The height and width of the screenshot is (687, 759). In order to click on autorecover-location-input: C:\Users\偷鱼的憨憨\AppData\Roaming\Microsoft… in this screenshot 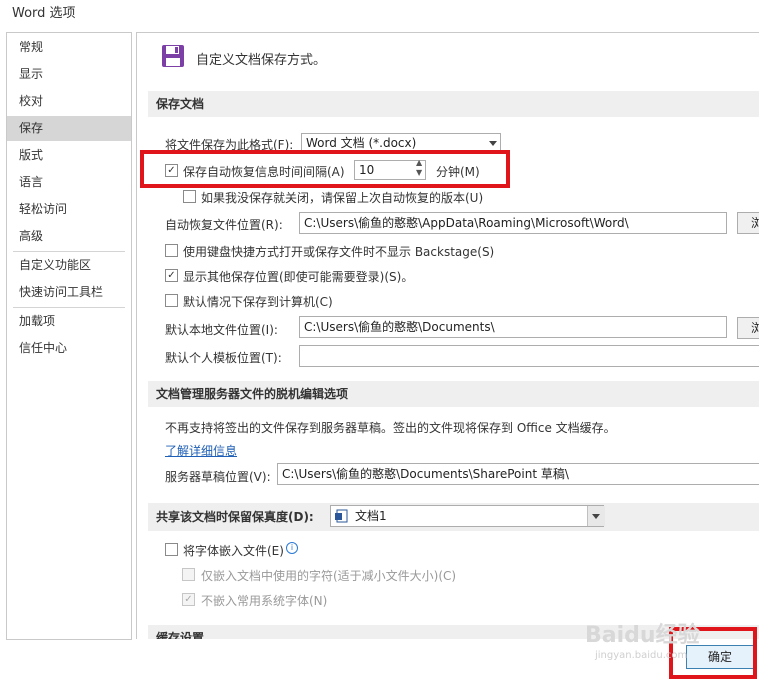, I will do `click(513, 223)`.